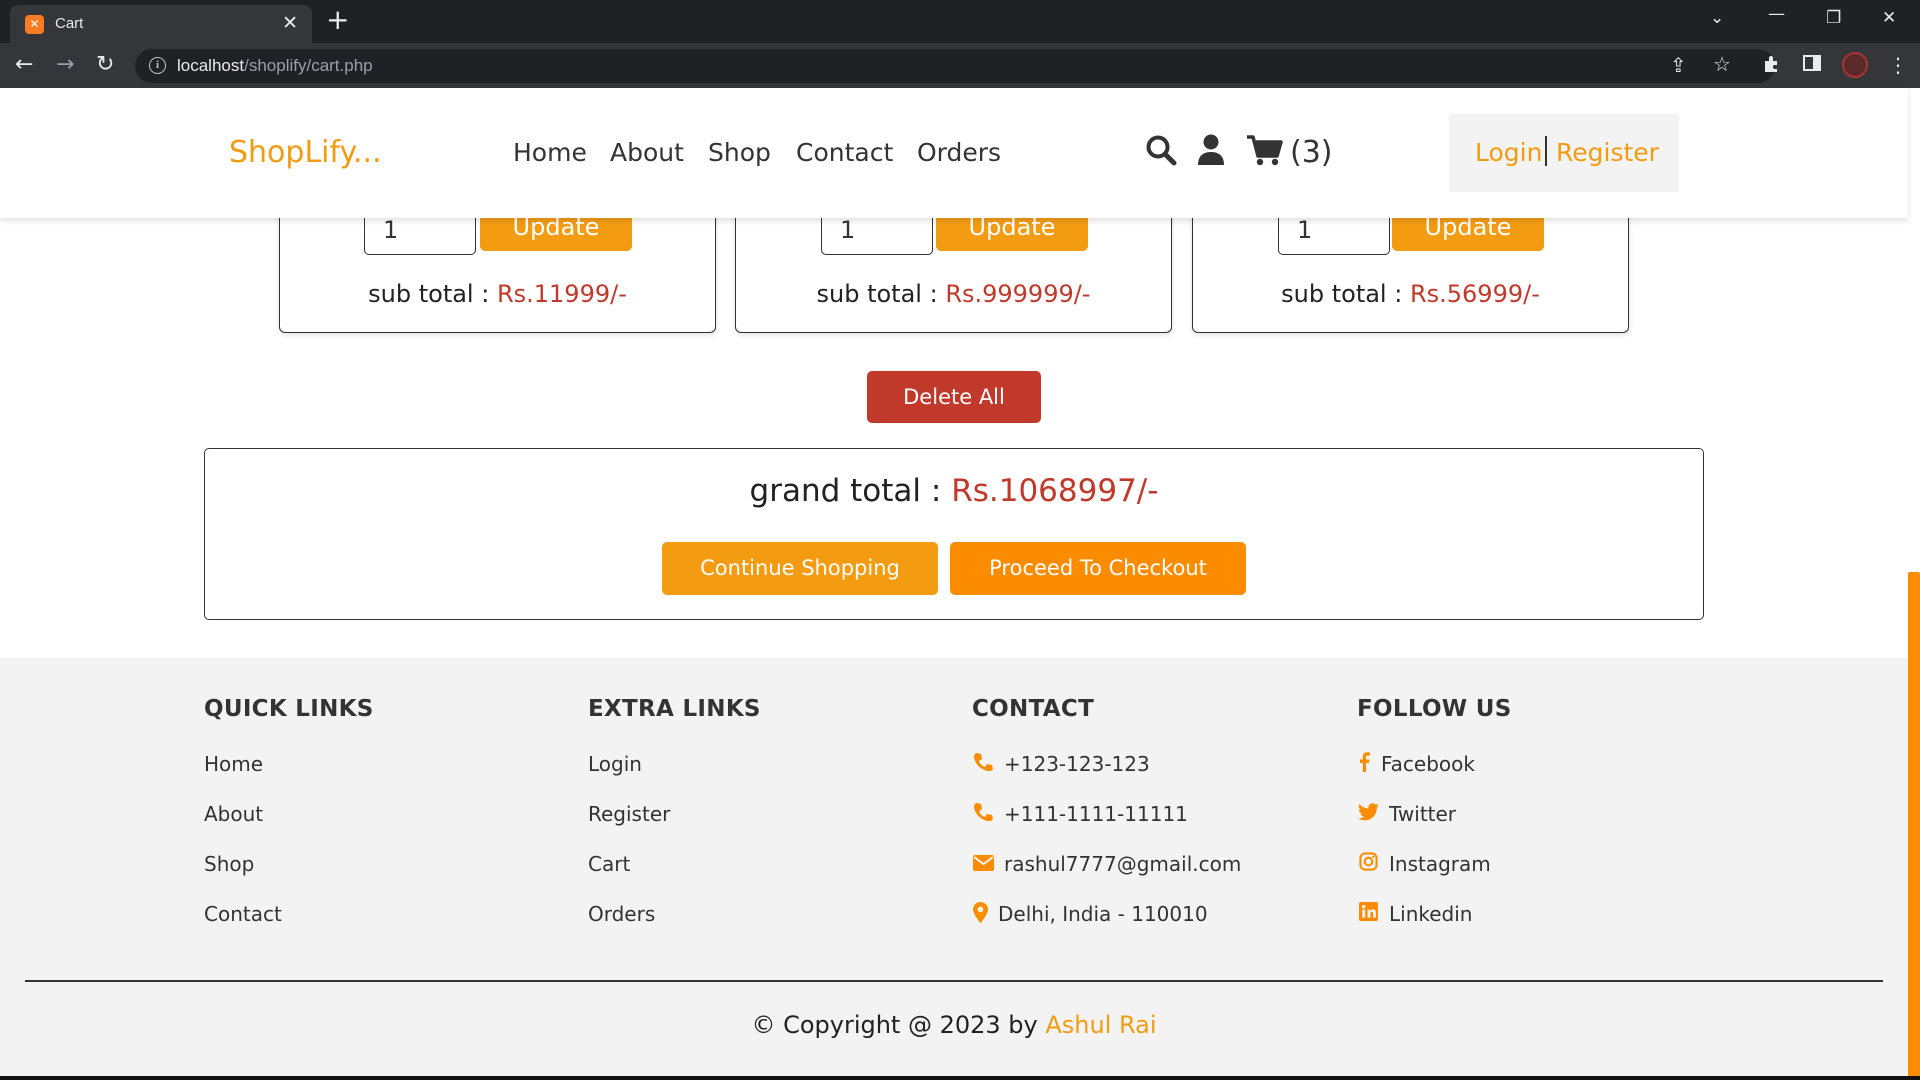 Image resolution: width=1920 pixels, height=1080 pixels. I want to click on extra-links-column: EXTRA LINKS Login Register Cart Orders, so click(768, 824).